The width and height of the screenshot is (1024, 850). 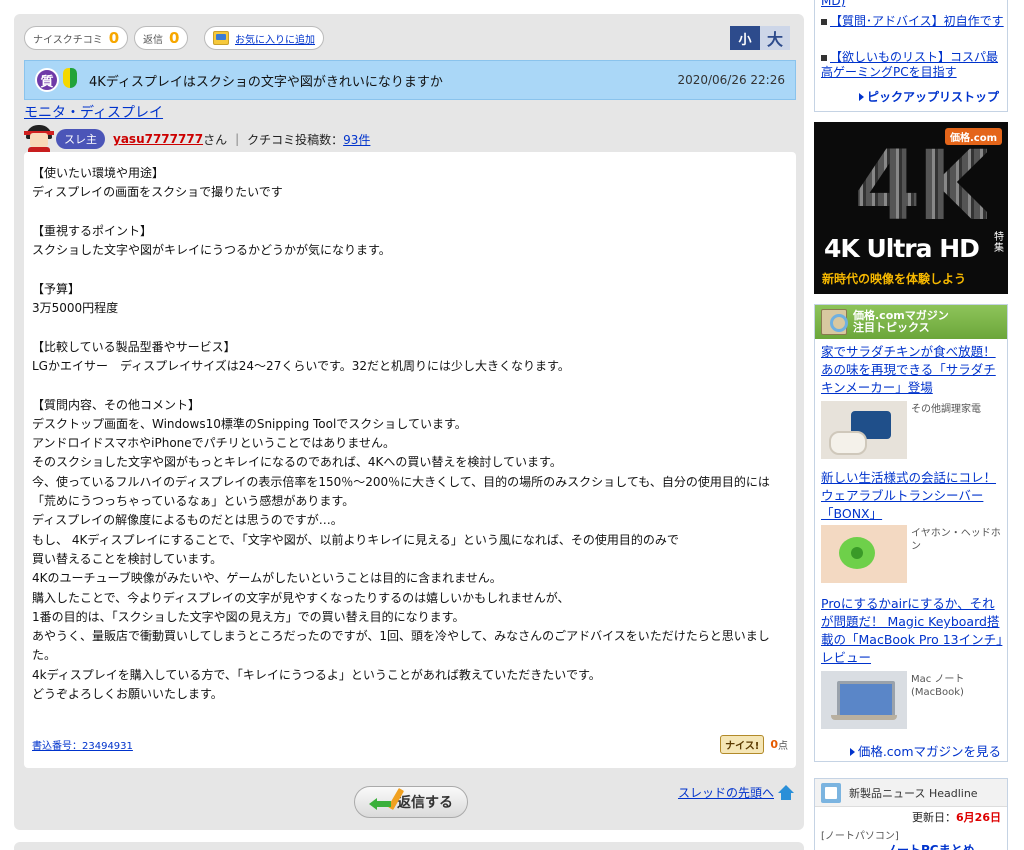 I want to click on magazine-category: Mac ノート(MacBook), so click(x=938, y=686).